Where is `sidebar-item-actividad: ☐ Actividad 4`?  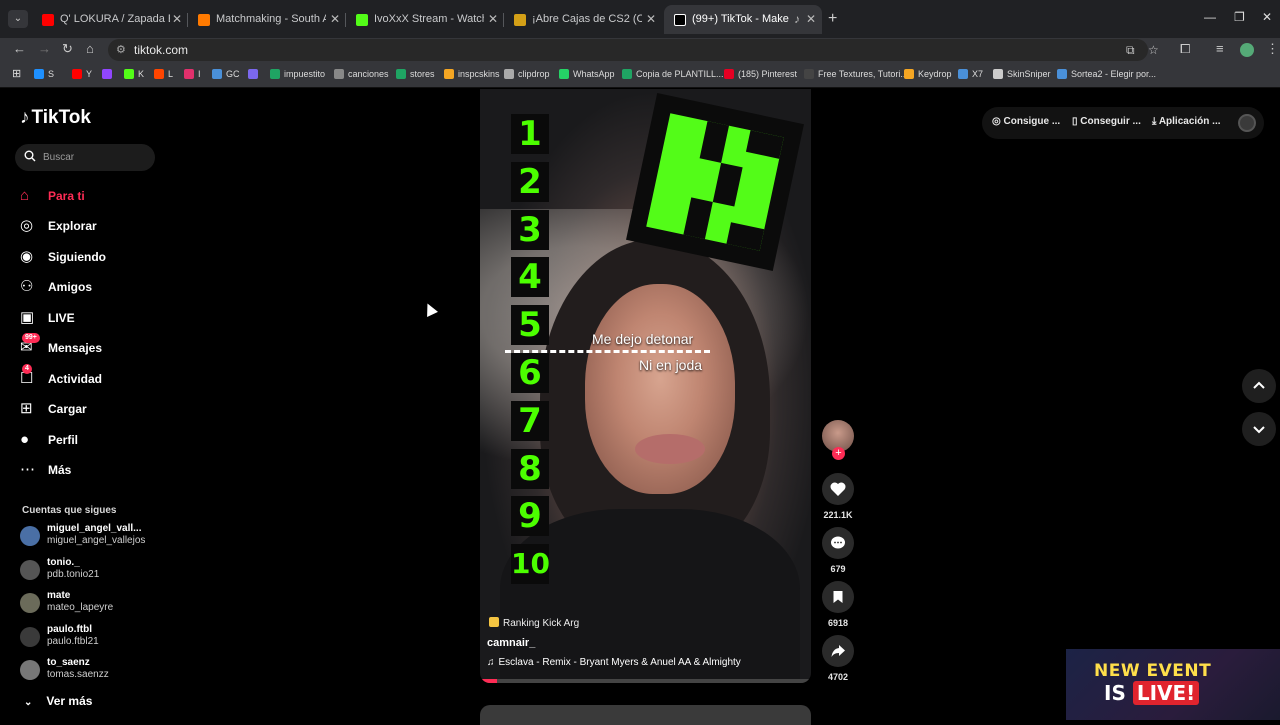
sidebar-item-actividad: ☐ Actividad 4 is located at coordinates (95, 377).